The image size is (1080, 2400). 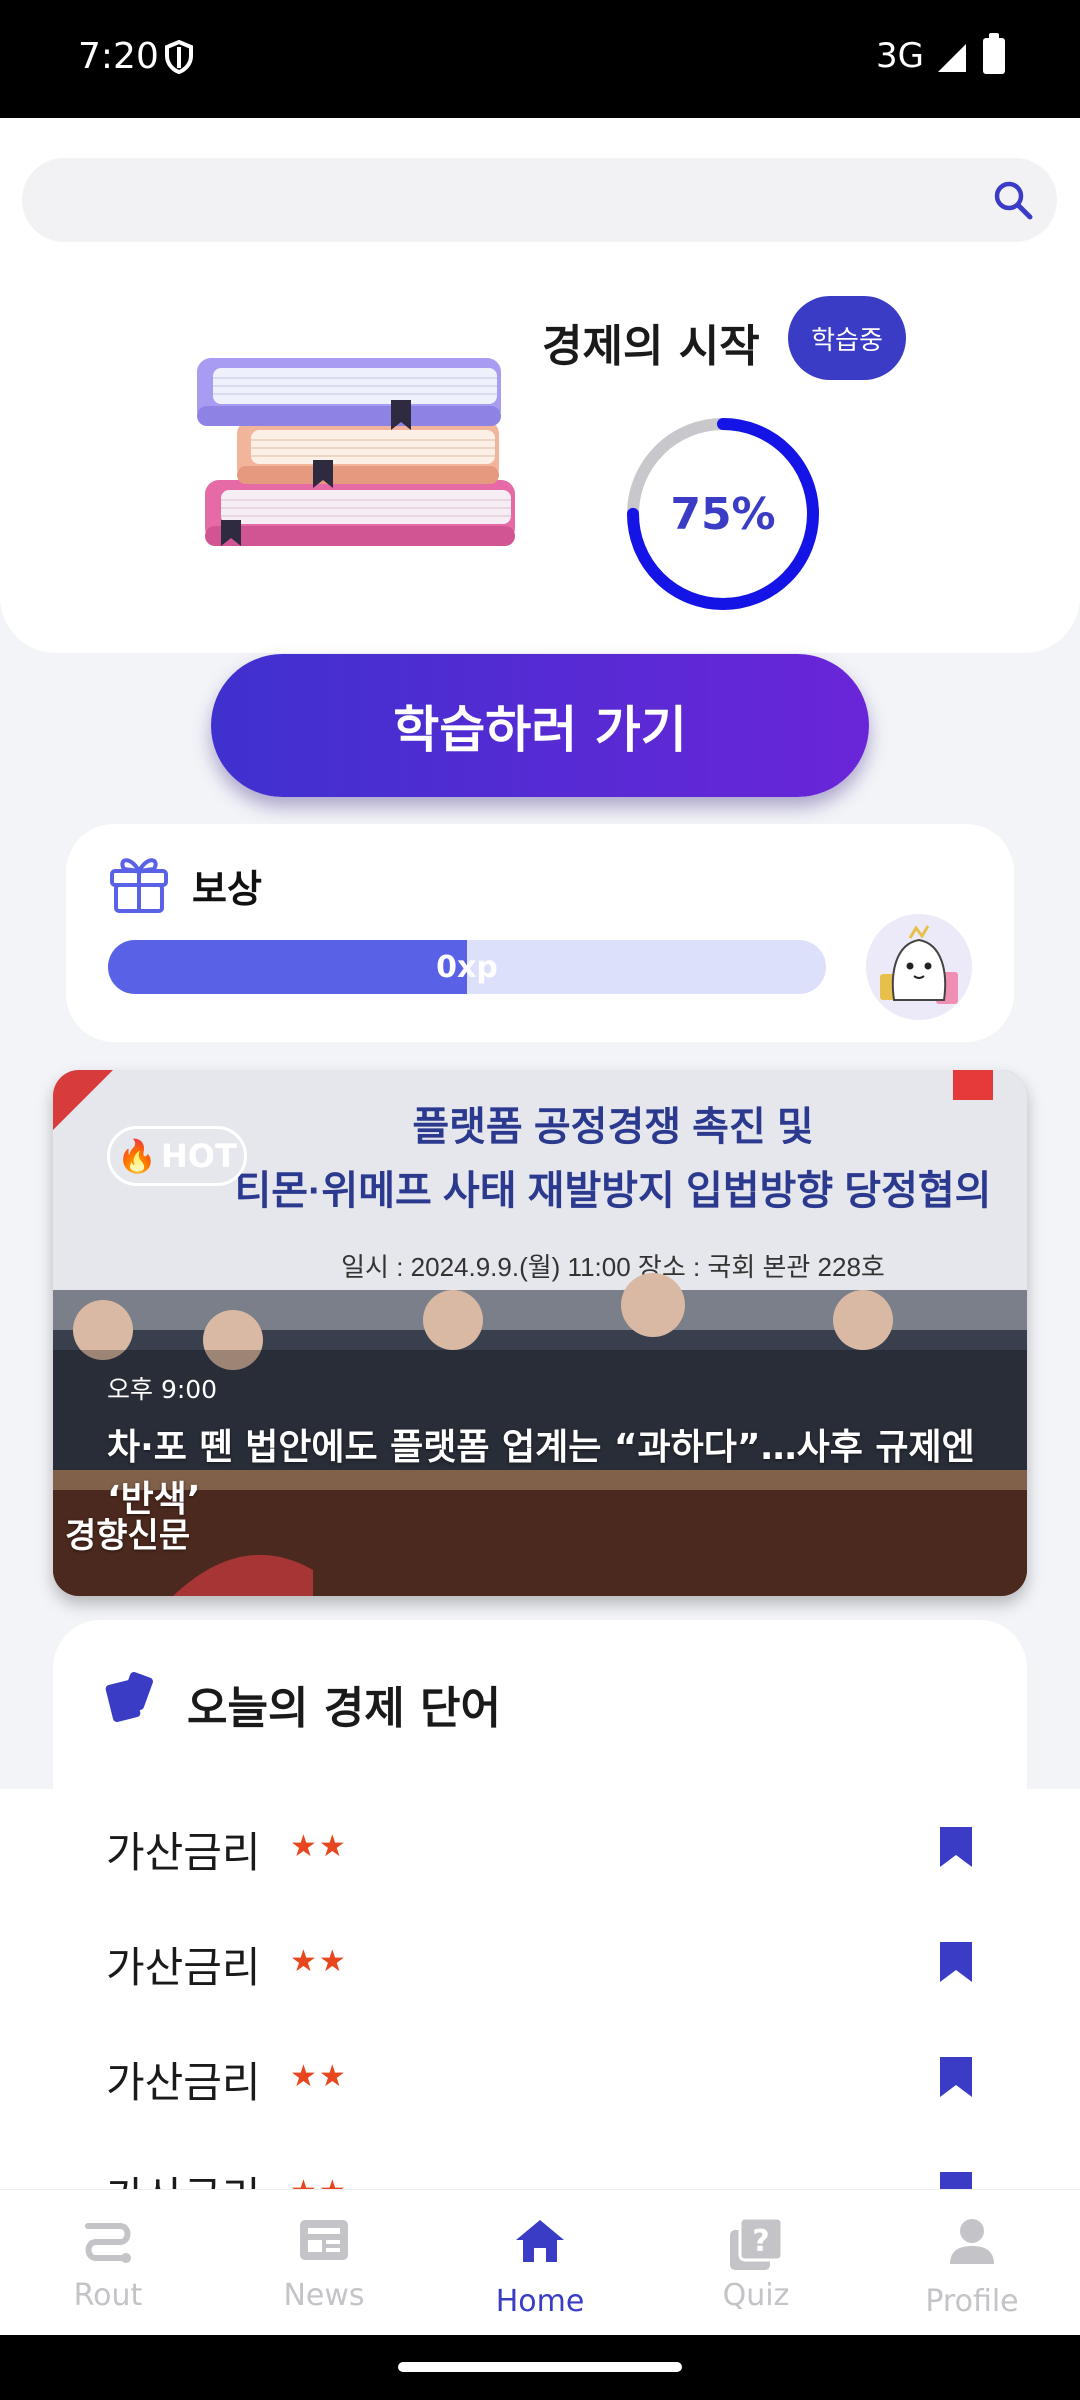 What do you see at coordinates (540, 725) in the screenshot?
I see `study-button: 학습하러 가기` at bounding box center [540, 725].